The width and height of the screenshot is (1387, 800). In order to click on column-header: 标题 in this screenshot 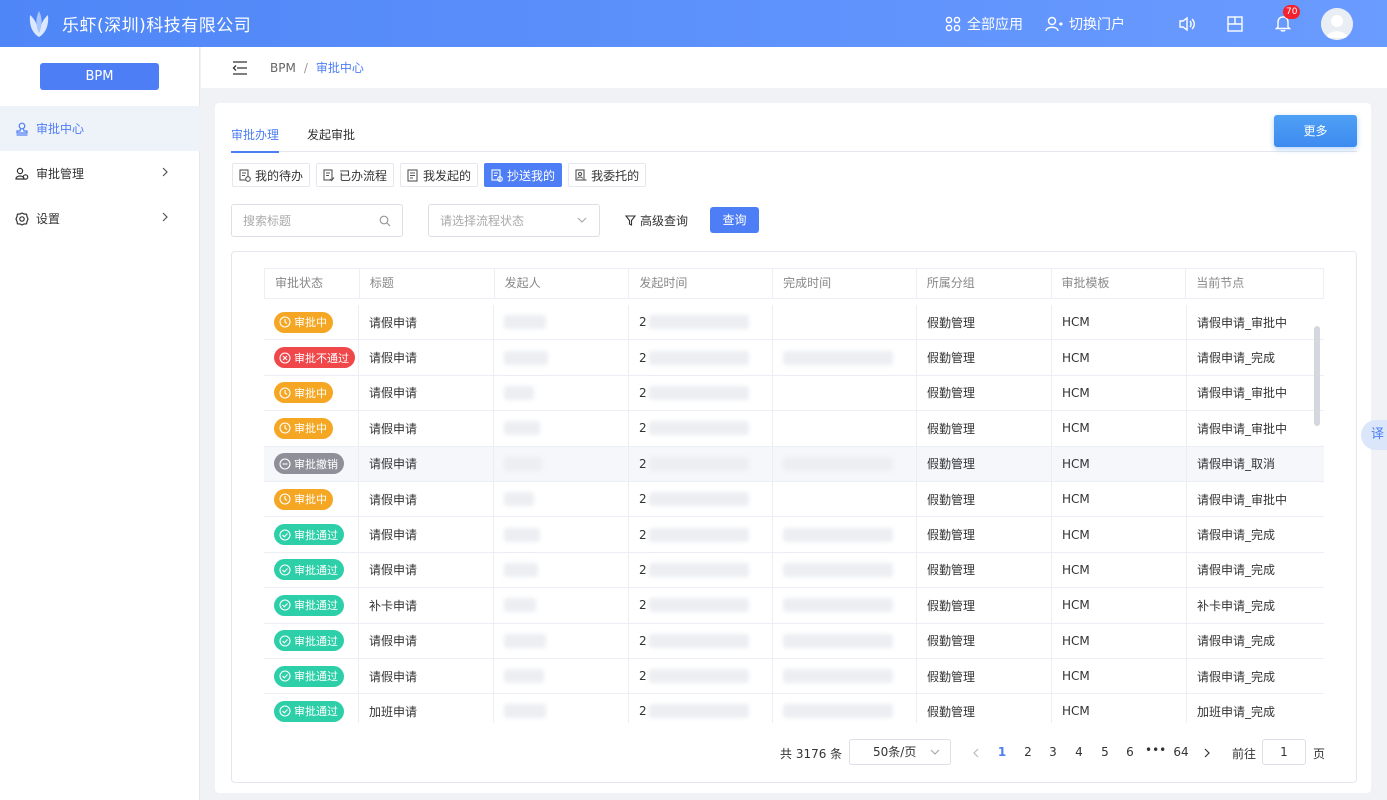, I will do `click(427, 283)`.